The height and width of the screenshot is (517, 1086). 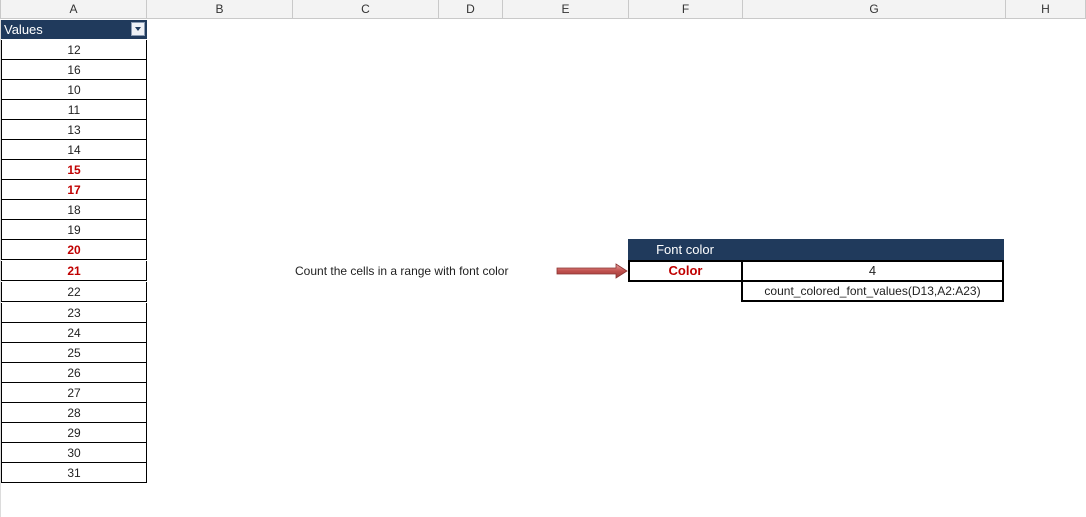 What do you see at coordinates (872, 291) in the screenshot?
I see `formula-cell: count_colored_font_values(D13,A2:A23)` at bounding box center [872, 291].